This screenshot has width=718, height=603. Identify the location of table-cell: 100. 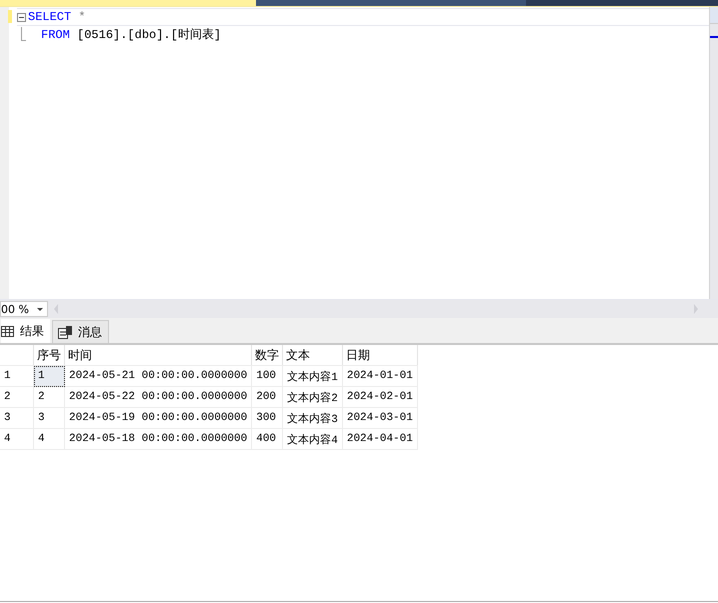
(267, 376).